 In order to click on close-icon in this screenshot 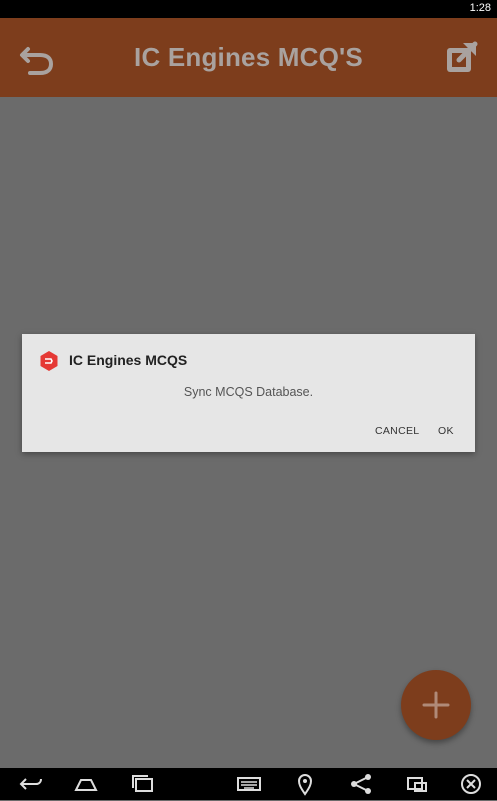, I will do `click(471, 784)`.